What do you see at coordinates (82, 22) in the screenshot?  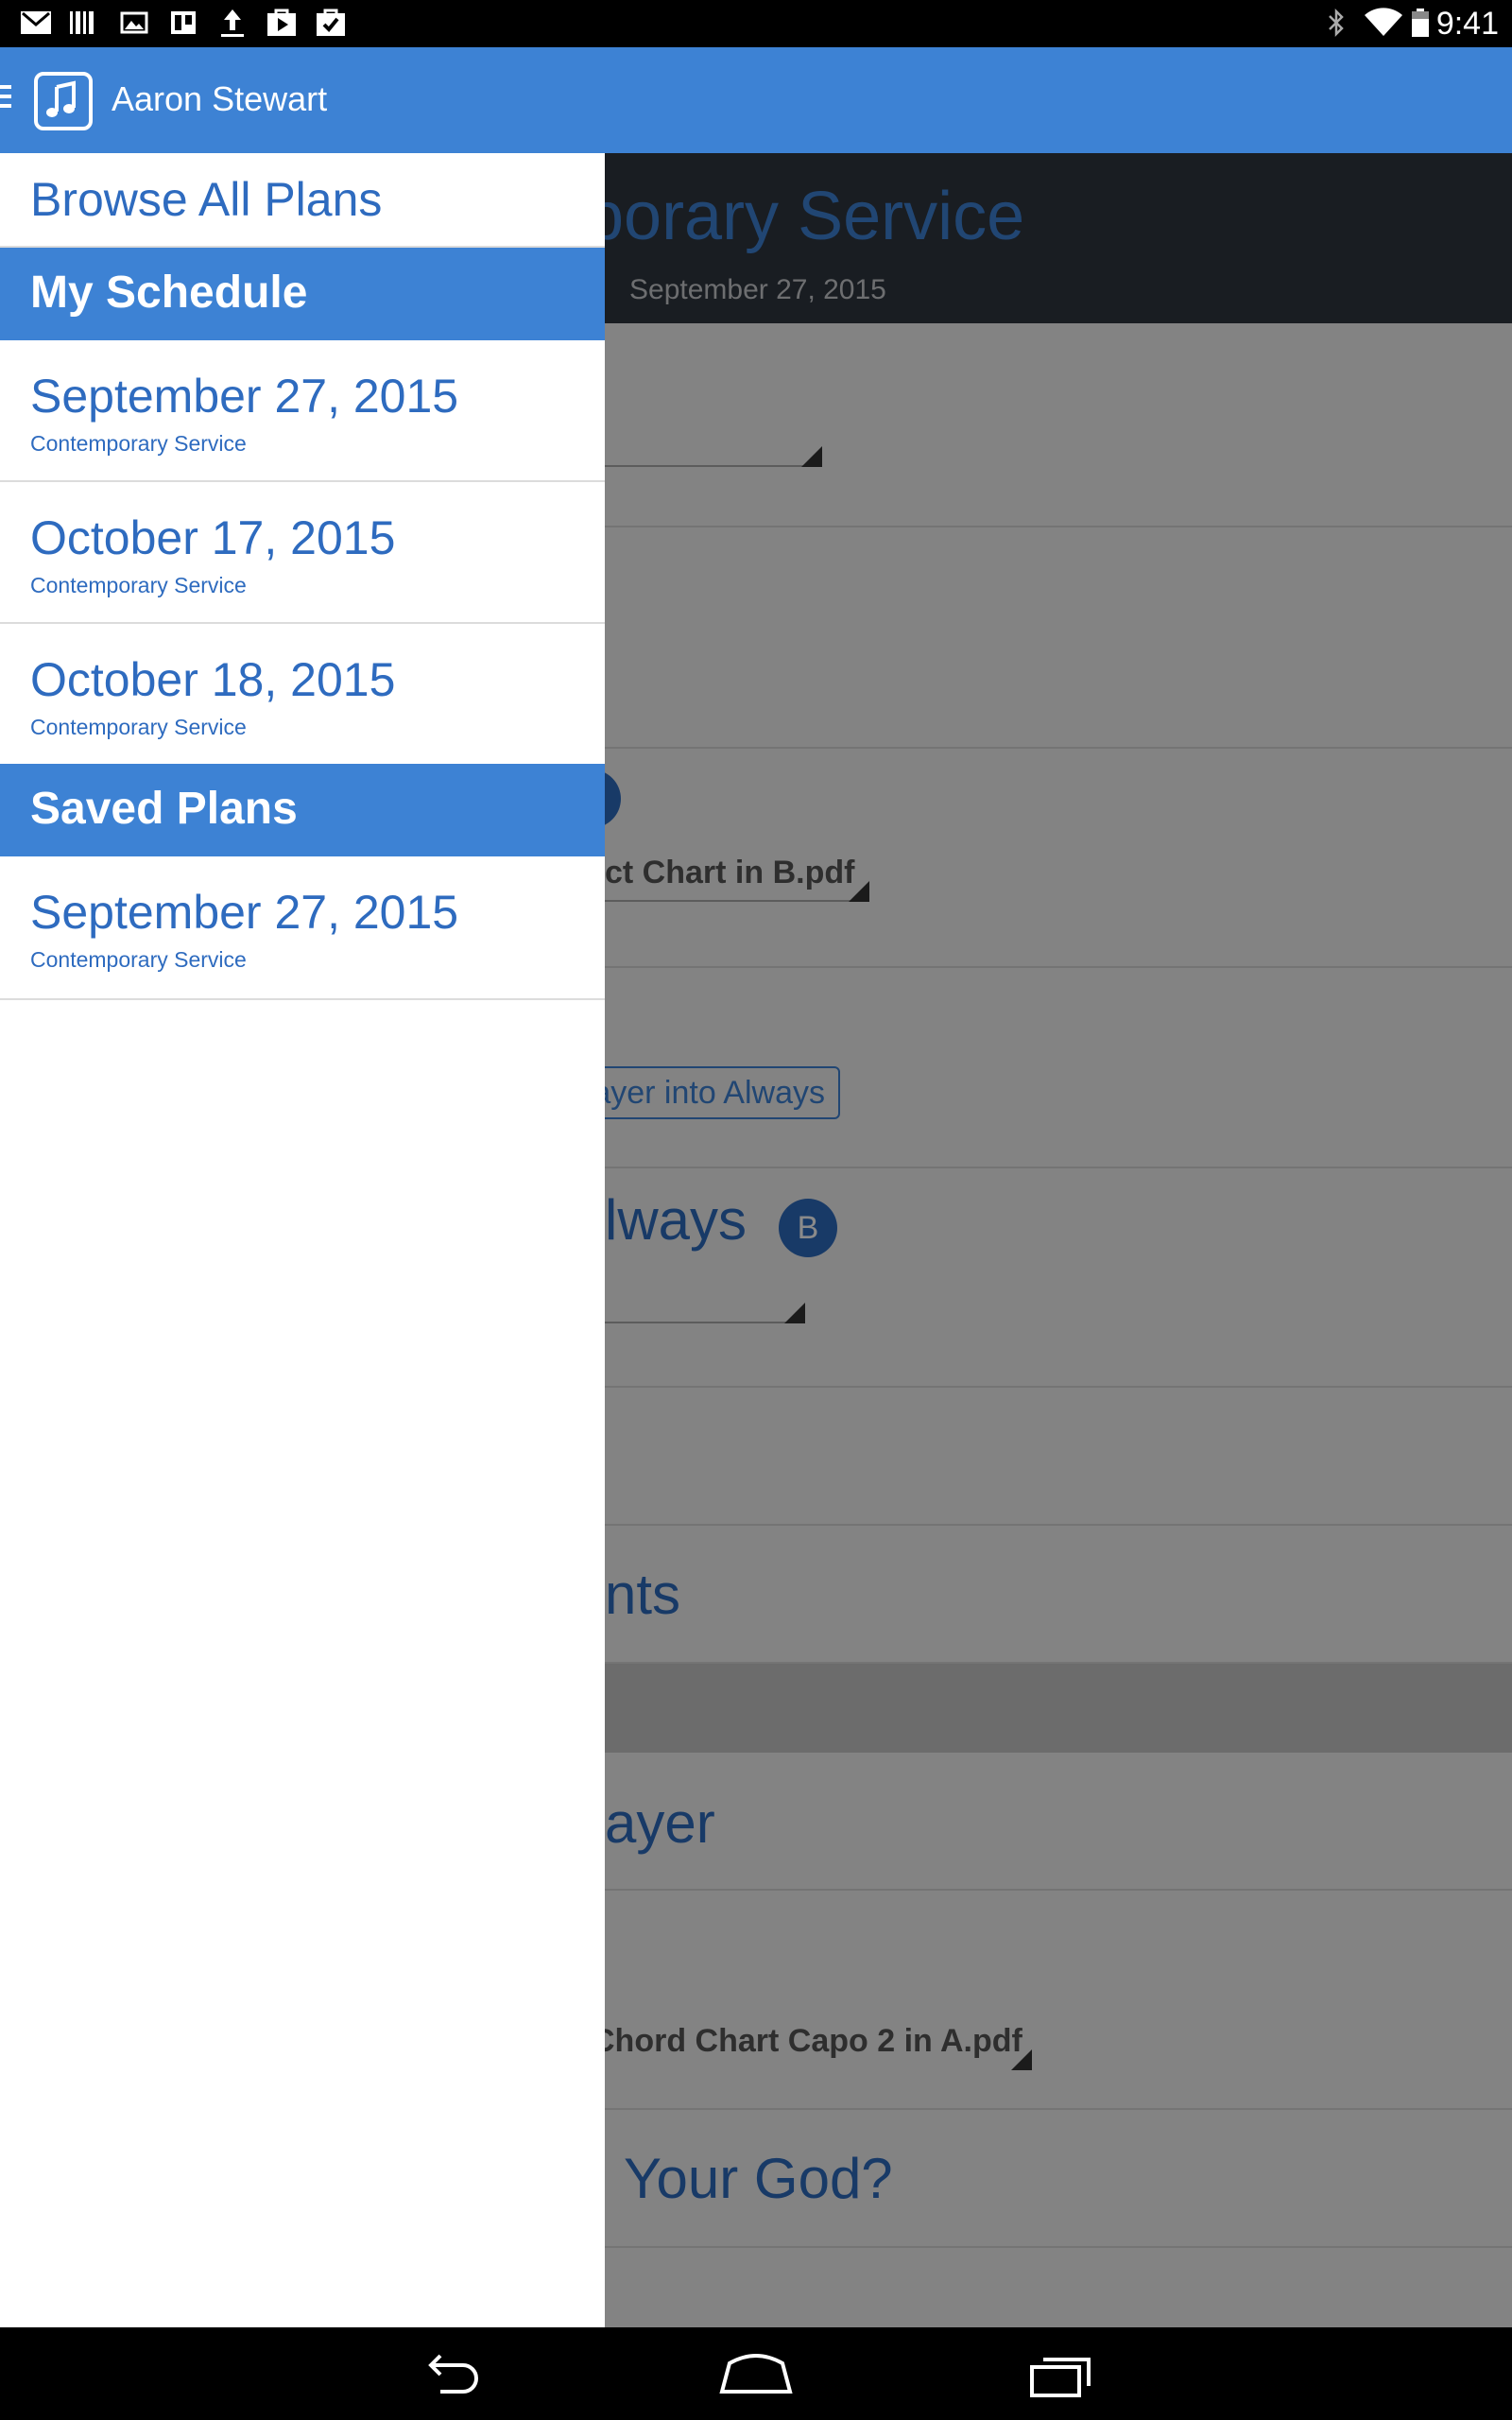 I see `barcode-icon` at bounding box center [82, 22].